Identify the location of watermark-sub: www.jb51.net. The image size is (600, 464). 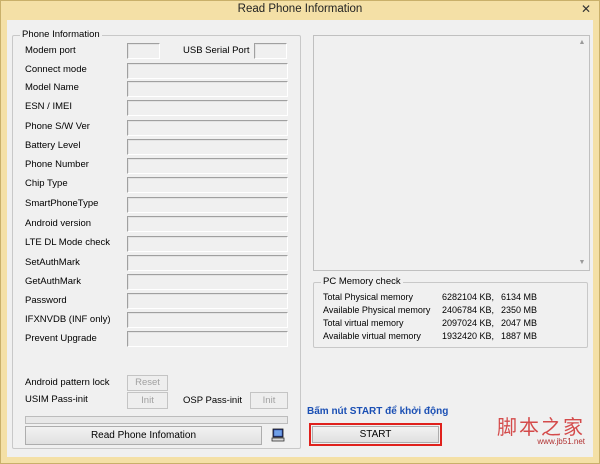
(561, 441).